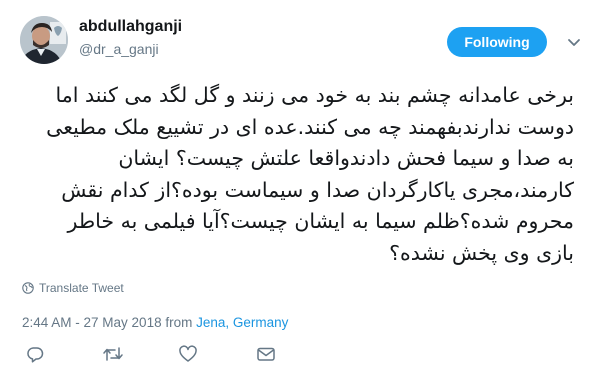  I want to click on user-handle: @dr_a_ganji, so click(119, 49).